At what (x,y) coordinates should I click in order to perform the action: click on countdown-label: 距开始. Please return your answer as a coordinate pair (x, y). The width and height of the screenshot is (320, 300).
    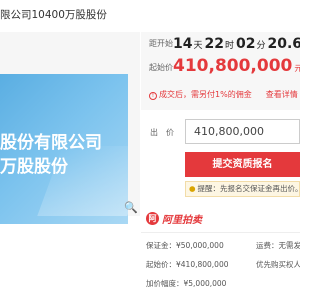
    Looking at the image, I should click on (161, 43).